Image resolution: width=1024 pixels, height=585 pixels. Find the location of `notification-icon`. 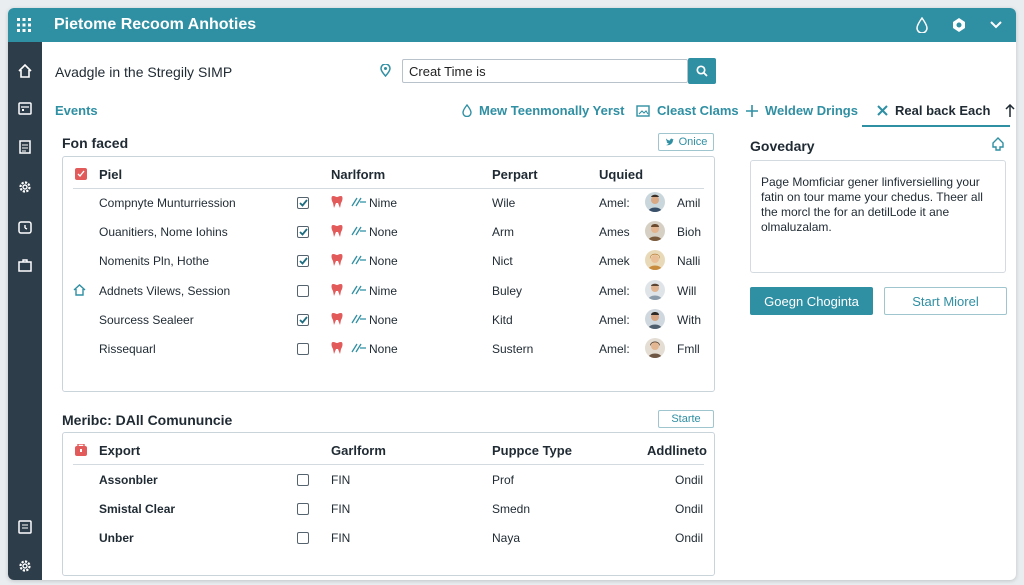

notification-icon is located at coordinates (959, 25).